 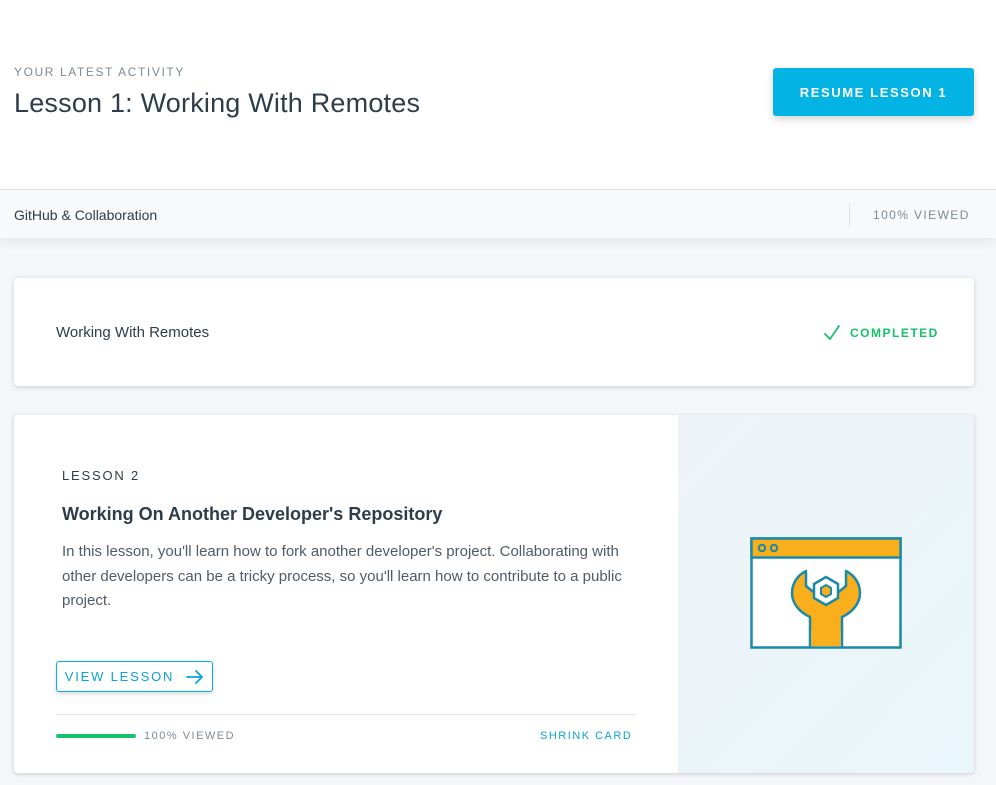 I want to click on shrink-card-link: SHRINK CARD, so click(x=586, y=736).